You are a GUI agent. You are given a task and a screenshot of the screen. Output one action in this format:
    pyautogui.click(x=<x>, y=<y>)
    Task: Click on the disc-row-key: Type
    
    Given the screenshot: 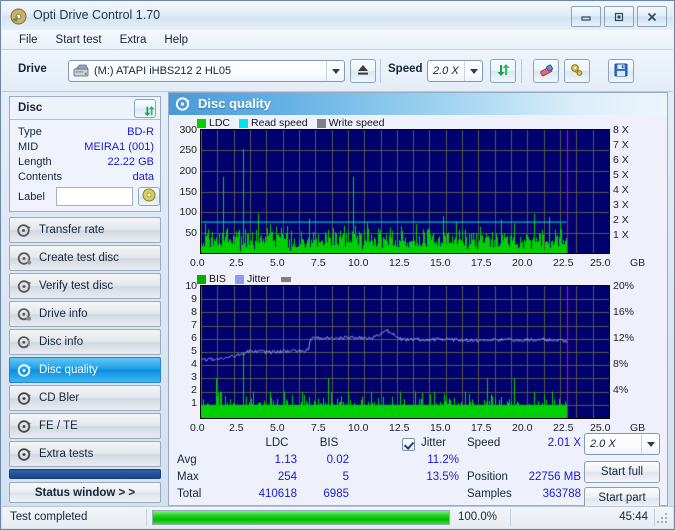 What is the action you would take?
    pyautogui.click(x=30, y=132)
    